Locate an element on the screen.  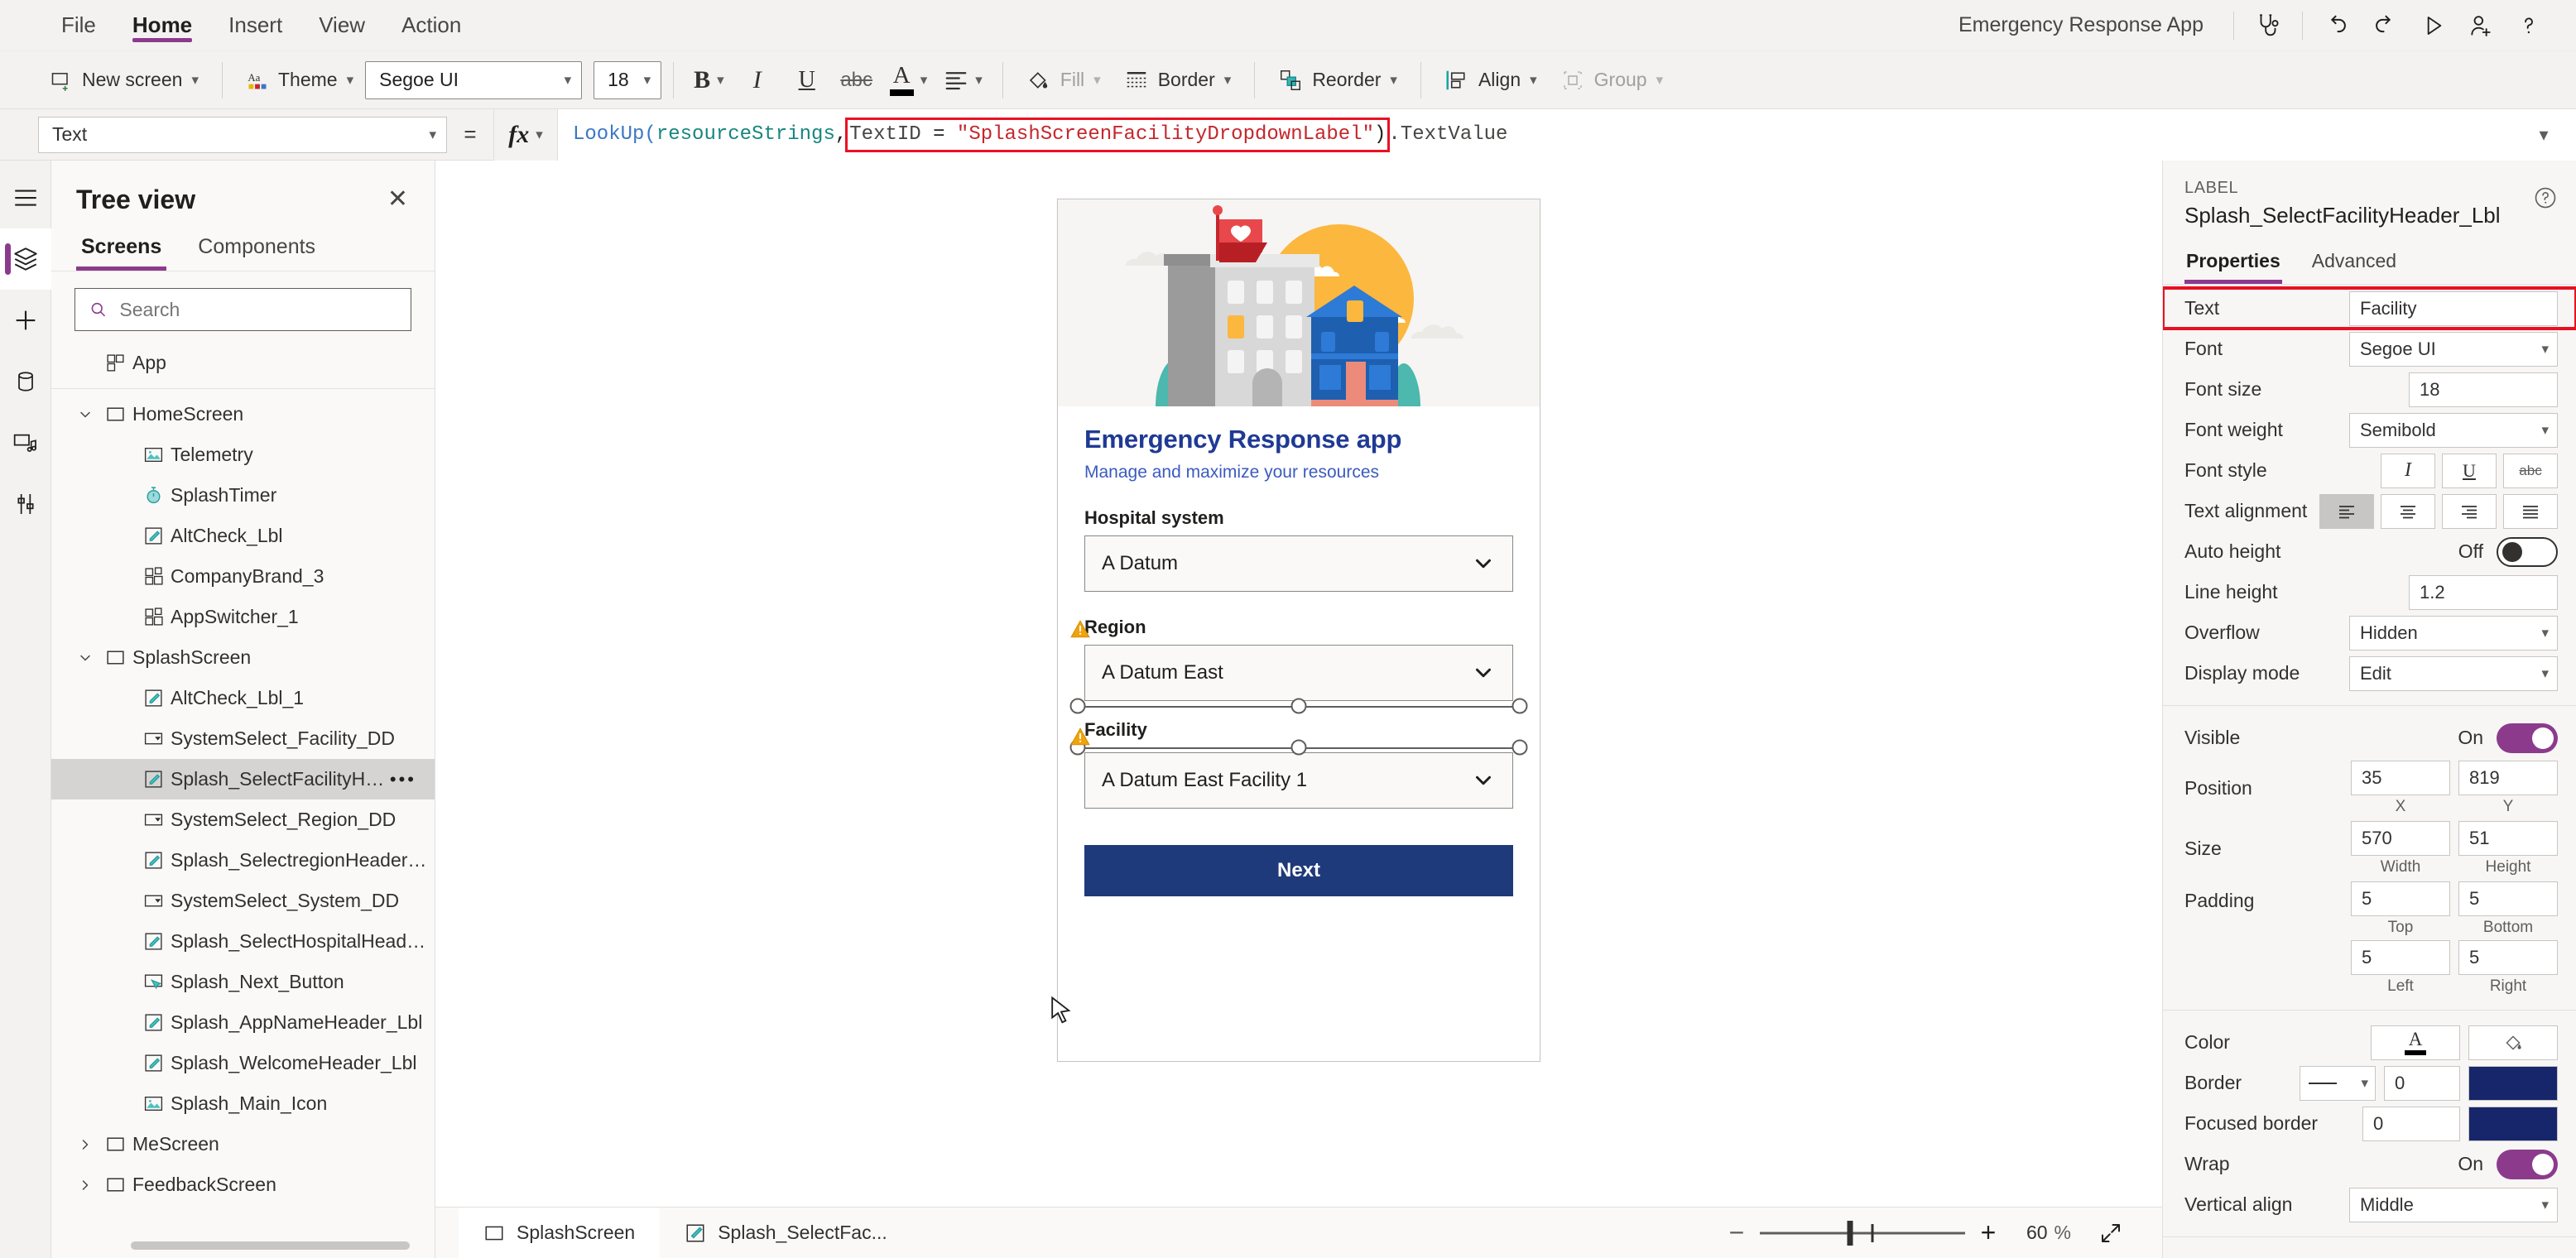
property-select: Text ▾ is located at coordinates (242, 134).